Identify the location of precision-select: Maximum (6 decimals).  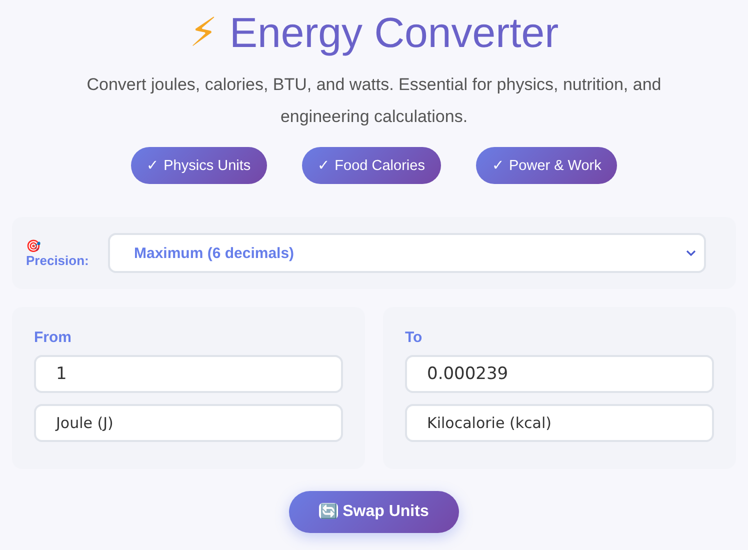
(407, 253).